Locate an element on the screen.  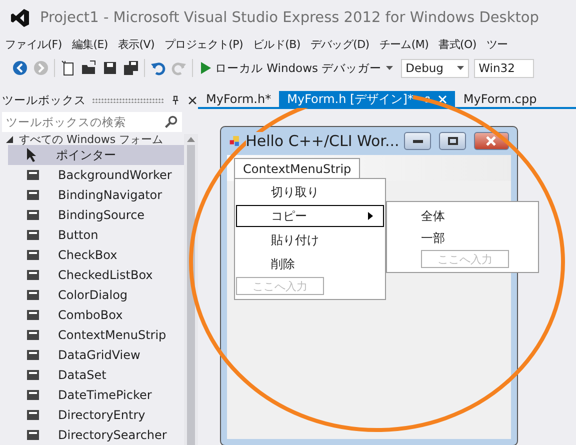
open-icon is located at coordinates (89, 68).